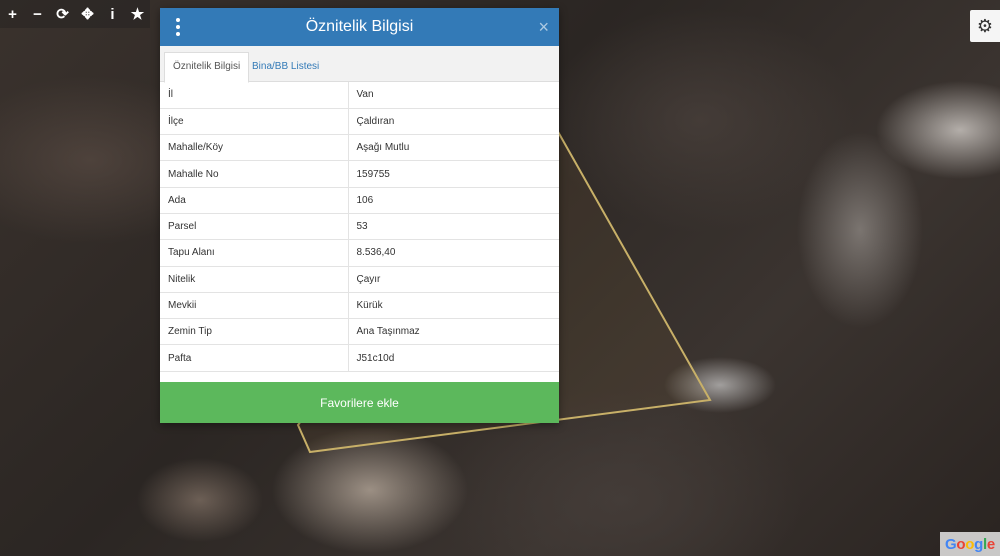  Describe the element at coordinates (453, 253) in the screenshot. I see `row-value: 8.536,40` at that location.